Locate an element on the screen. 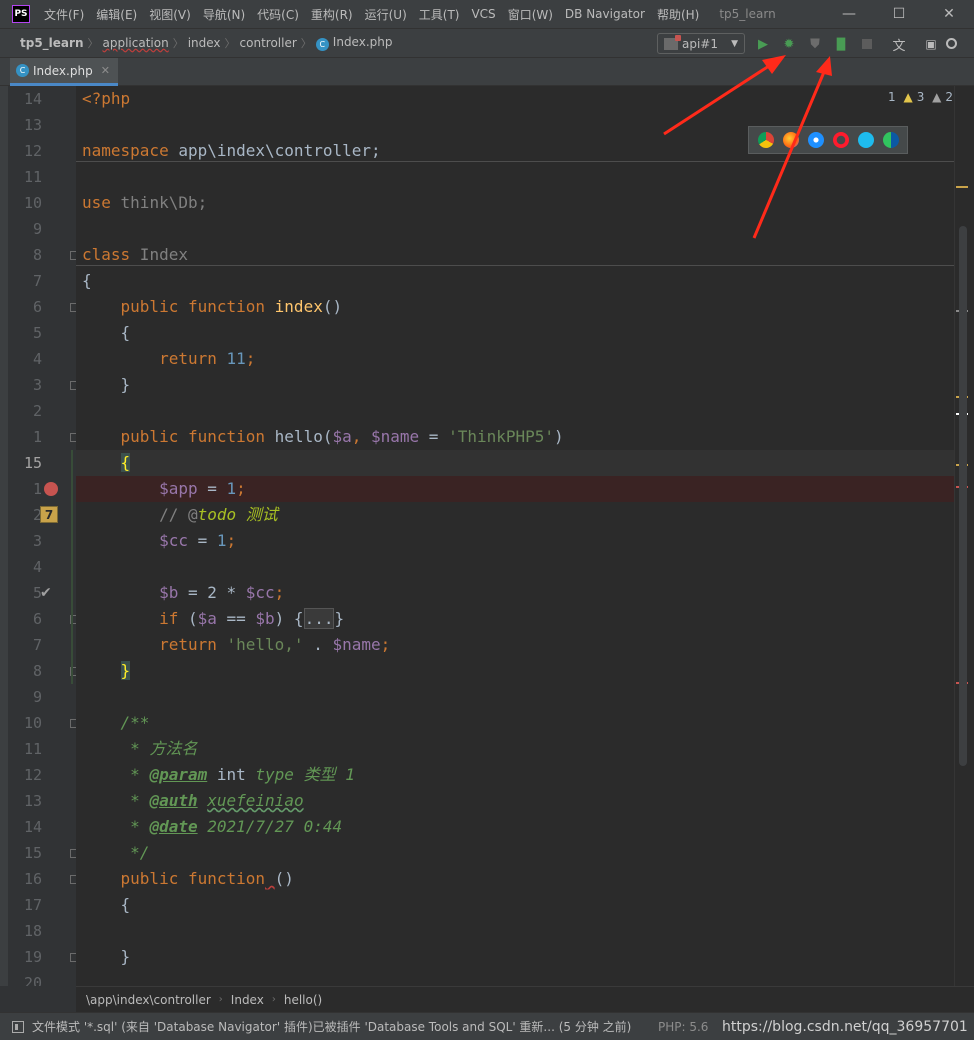  stop-icon is located at coordinates (867, 44).